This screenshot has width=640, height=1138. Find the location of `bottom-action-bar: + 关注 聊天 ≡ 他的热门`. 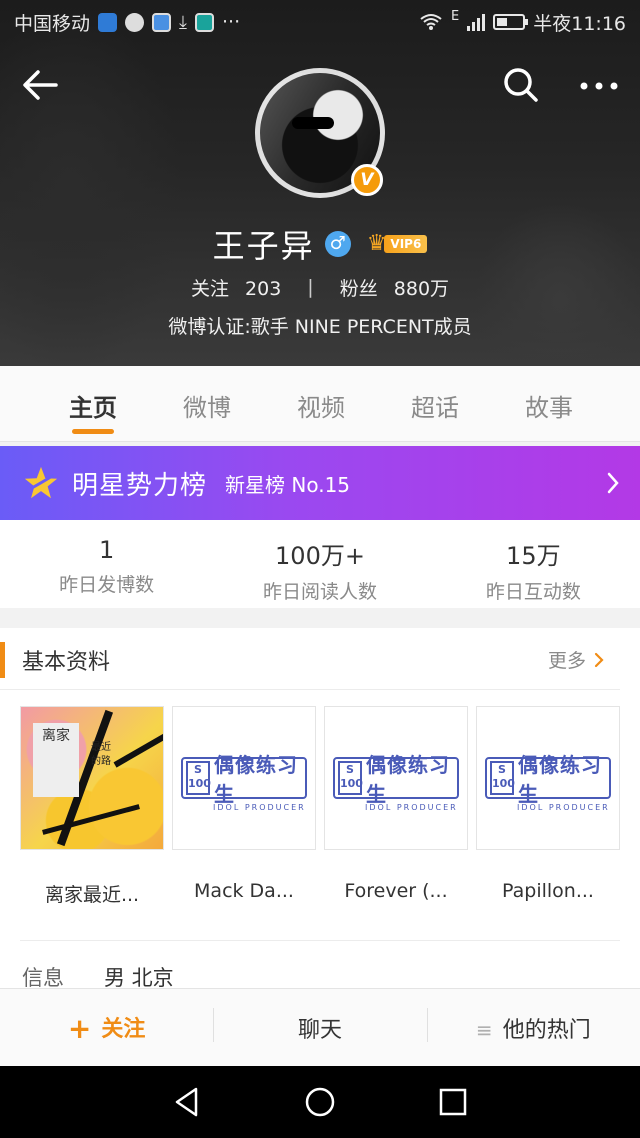

bottom-action-bar: + 关注 聊天 ≡ 他的热门 is located at coordinates (320, 1027).